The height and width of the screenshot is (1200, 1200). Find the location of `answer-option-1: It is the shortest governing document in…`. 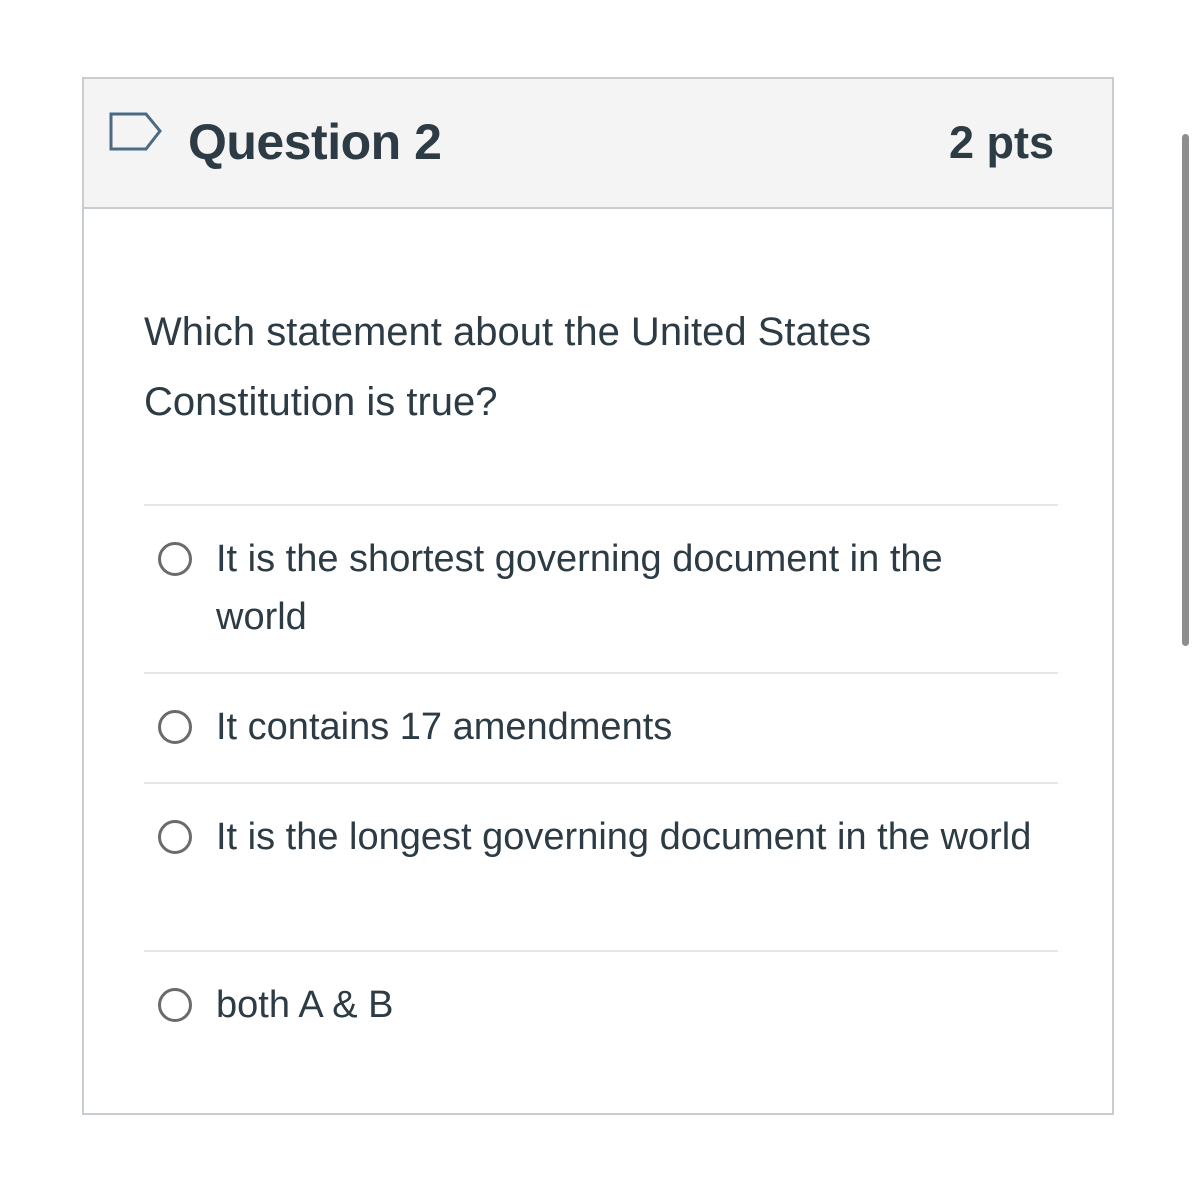

answer-option-1: It is the shortest governing document in… is located at coordinates (601, 589).